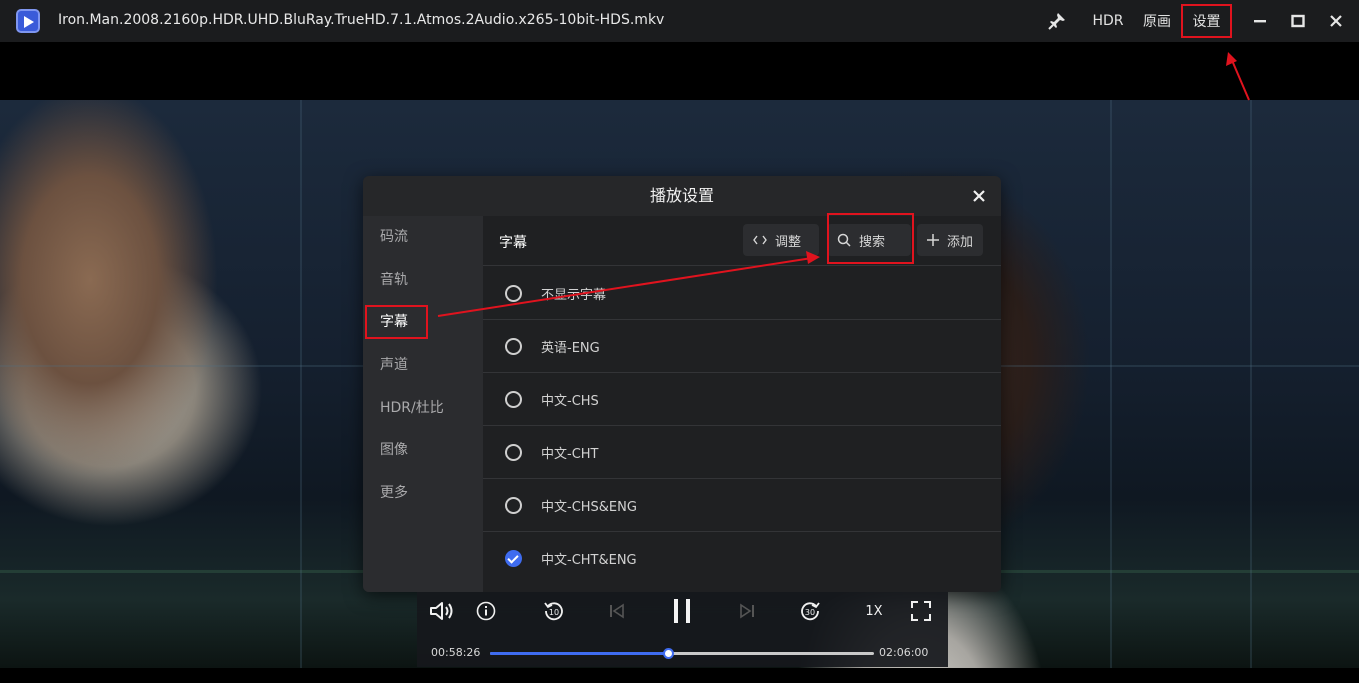 Image resolution: width=1359 pixels, height=683 pixels. I want to click on rewind-10-button: 10, so click(554, 611).